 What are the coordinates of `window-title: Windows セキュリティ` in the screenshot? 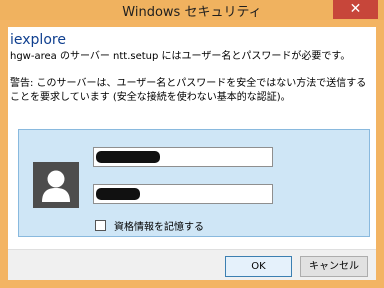 It's located at (192, 12).